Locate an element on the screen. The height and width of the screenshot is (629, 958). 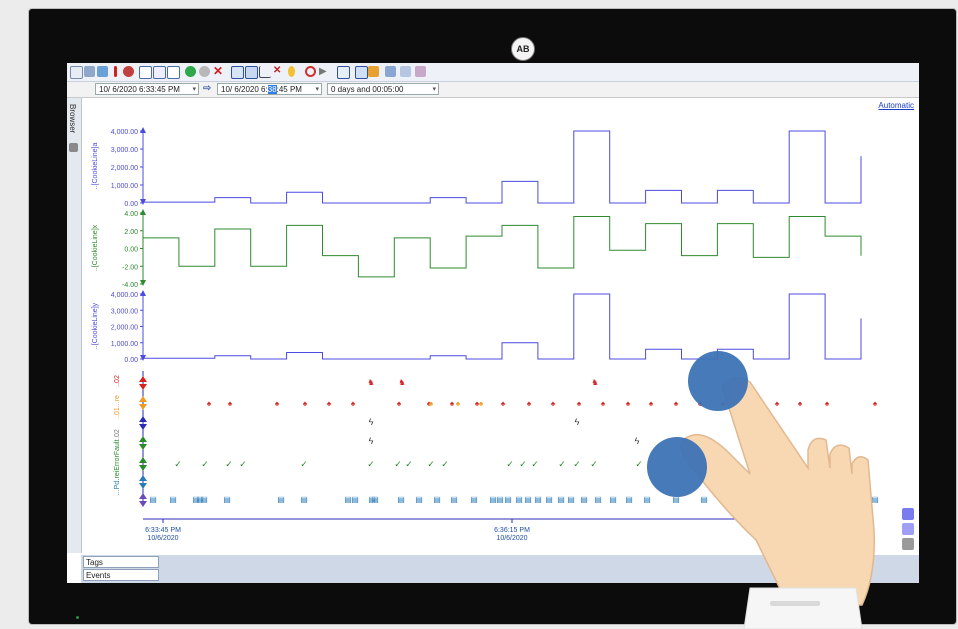
y-tick-label: 4.00 is located at coordinates (131, 214).